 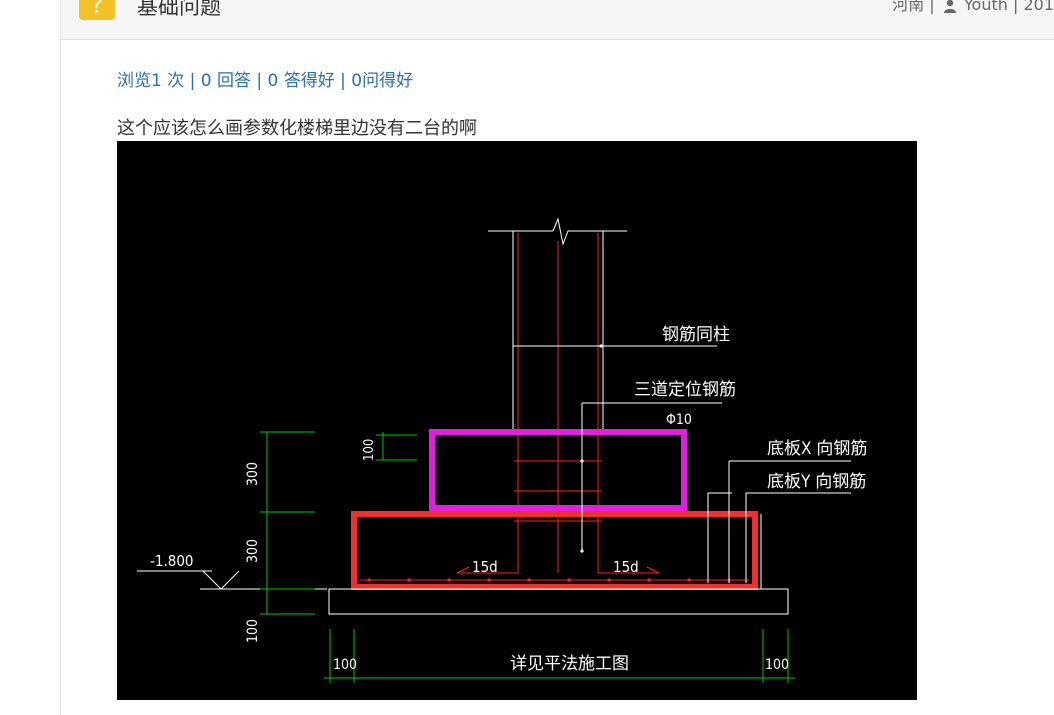 What do you see at coordinates (297, 128) in the screenshot?
I see `question-text: 这个应该怎么画参数化楼梯里边没有二台的啊` at bounding box center [297, 128].